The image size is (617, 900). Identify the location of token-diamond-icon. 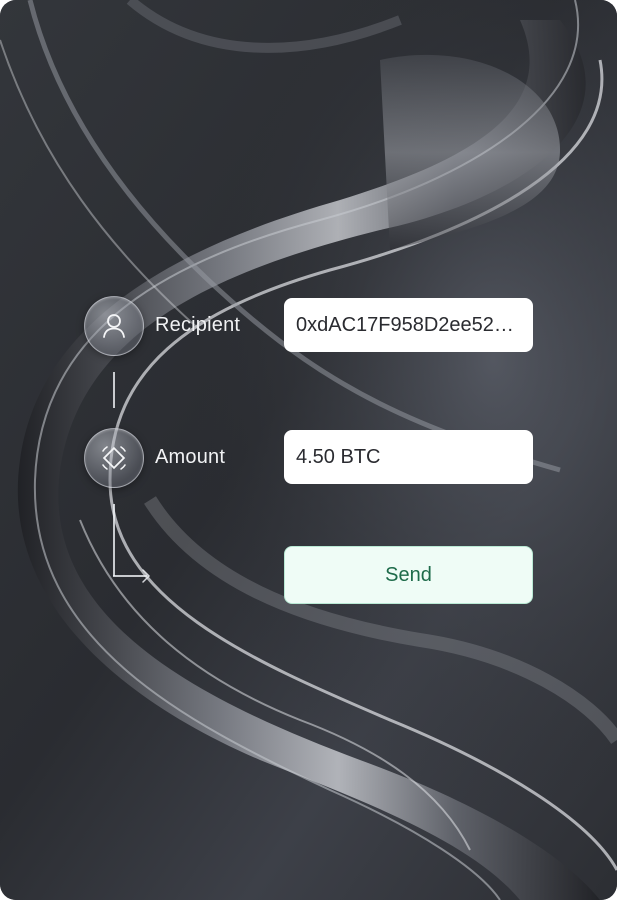
(114, 458).